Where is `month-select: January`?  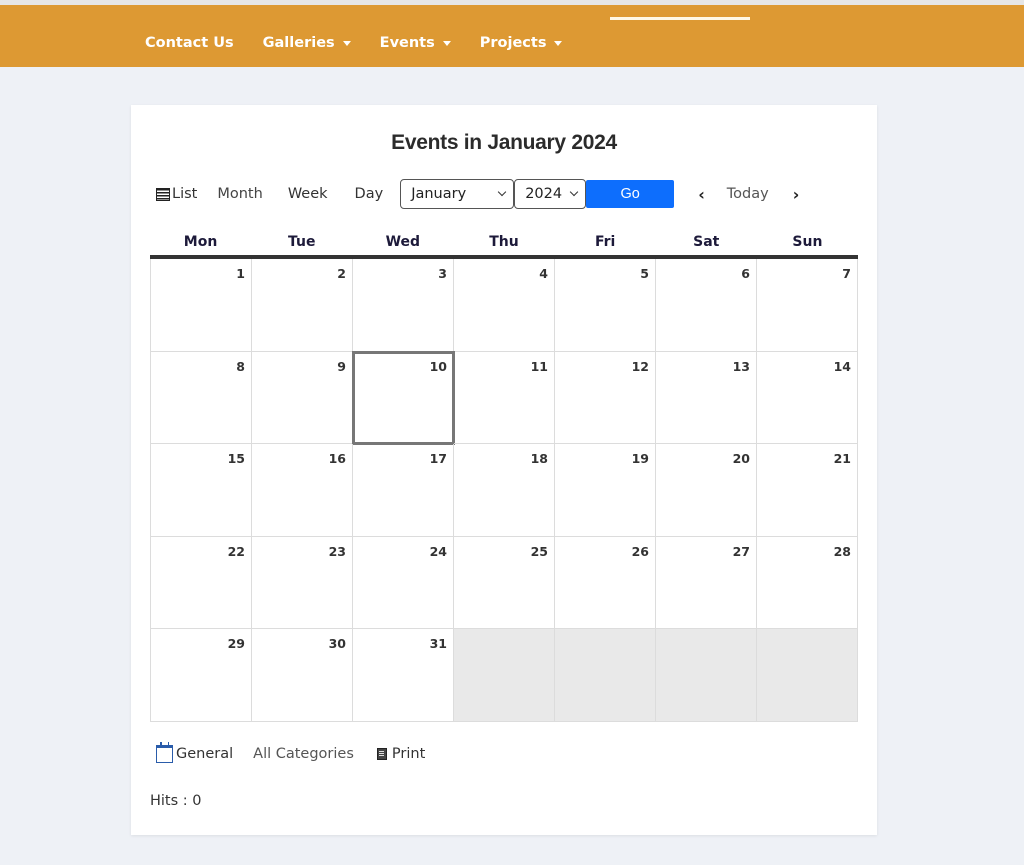
month-select: January is located at coordinates (457, 194).